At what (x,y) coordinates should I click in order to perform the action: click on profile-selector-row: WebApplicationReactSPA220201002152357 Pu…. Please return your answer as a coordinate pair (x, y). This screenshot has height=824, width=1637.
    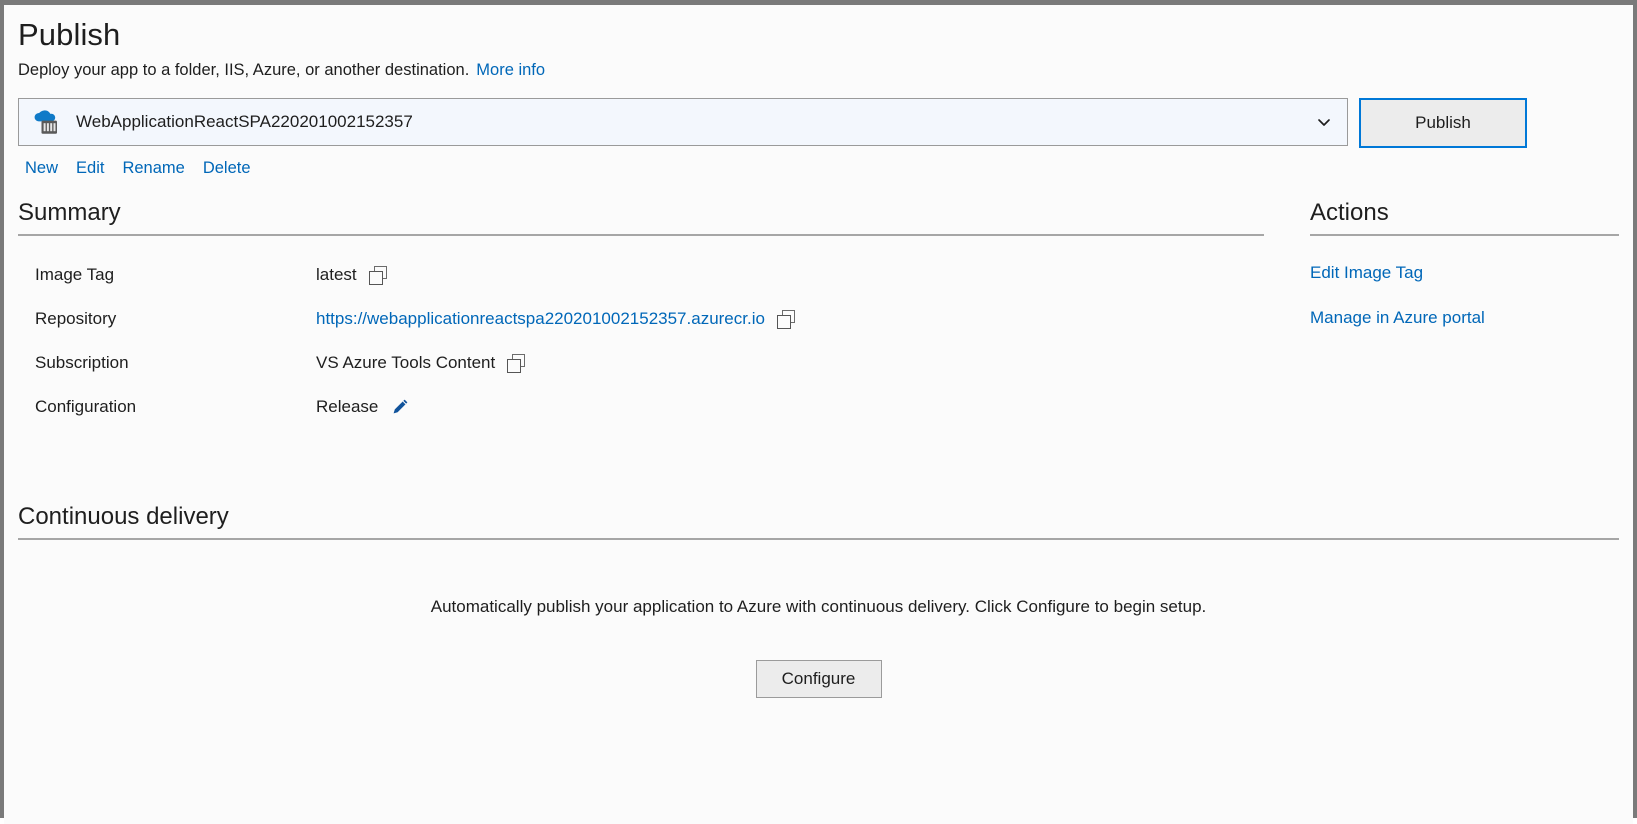
    Looking at the image, I should click on (818, 123).